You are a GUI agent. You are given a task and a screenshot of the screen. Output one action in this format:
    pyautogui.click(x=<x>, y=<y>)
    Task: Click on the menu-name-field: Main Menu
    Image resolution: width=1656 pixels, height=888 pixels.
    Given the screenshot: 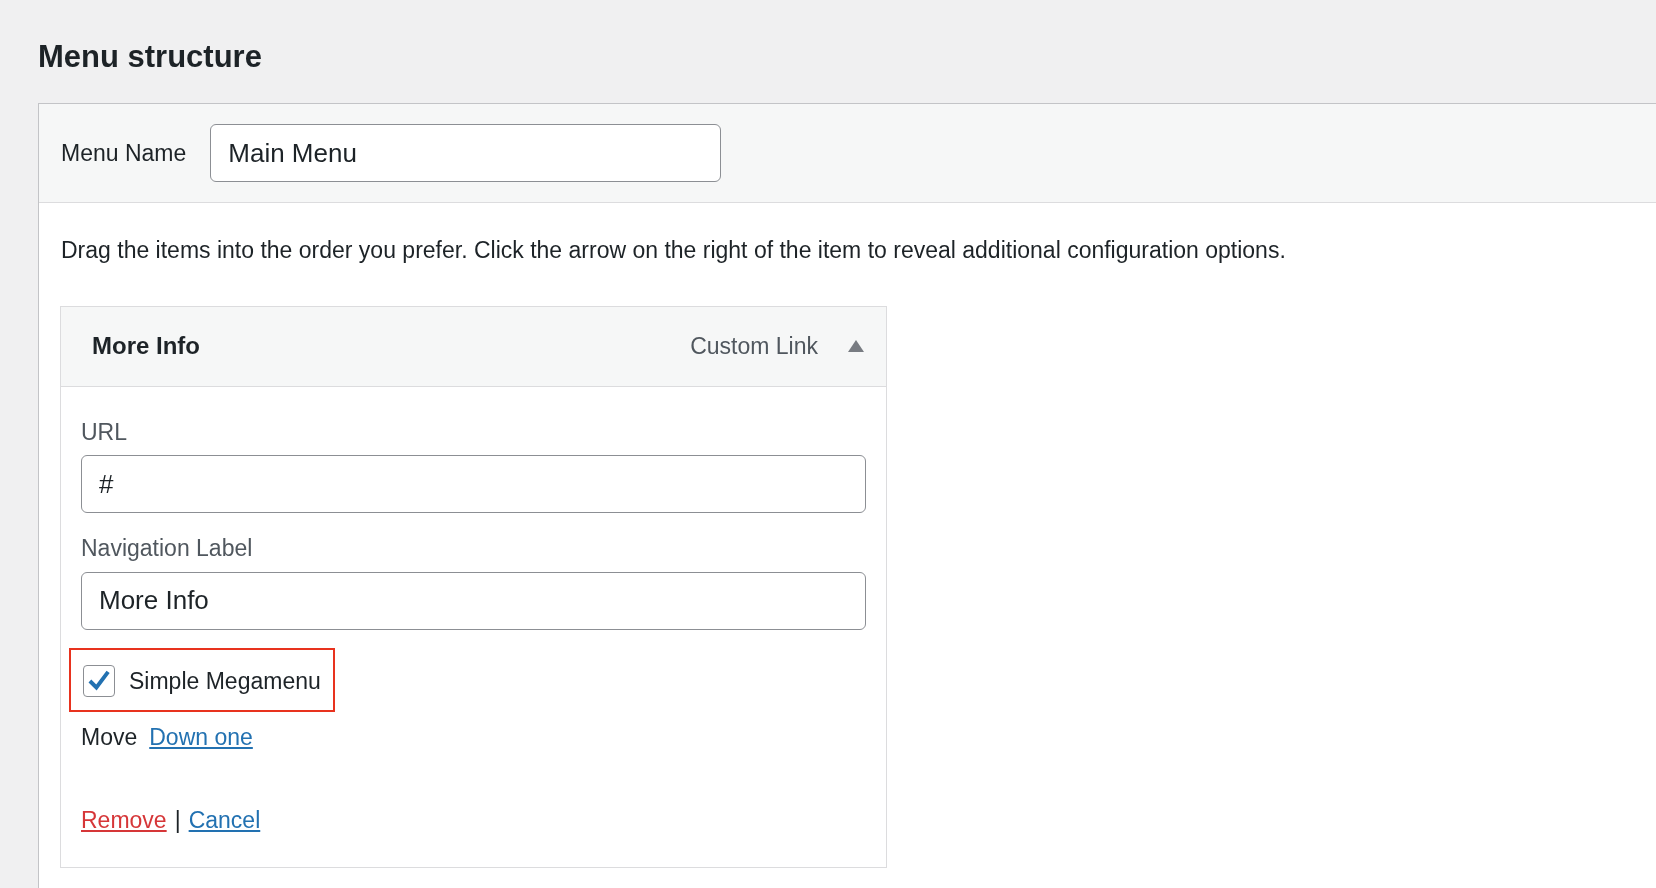 What is the action you would take?
    pyautogui.click(x=466, y=153)
    